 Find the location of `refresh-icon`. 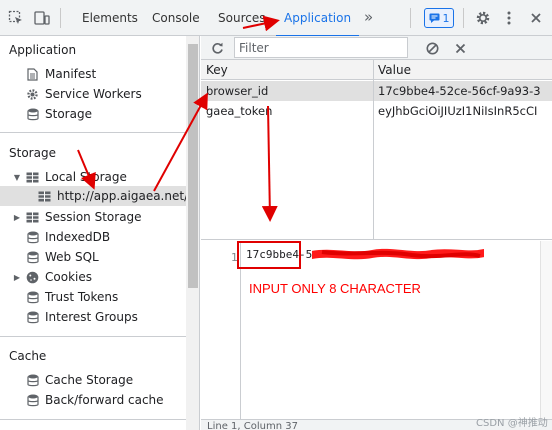

refresh-icon is located at coordinates (217, 48).